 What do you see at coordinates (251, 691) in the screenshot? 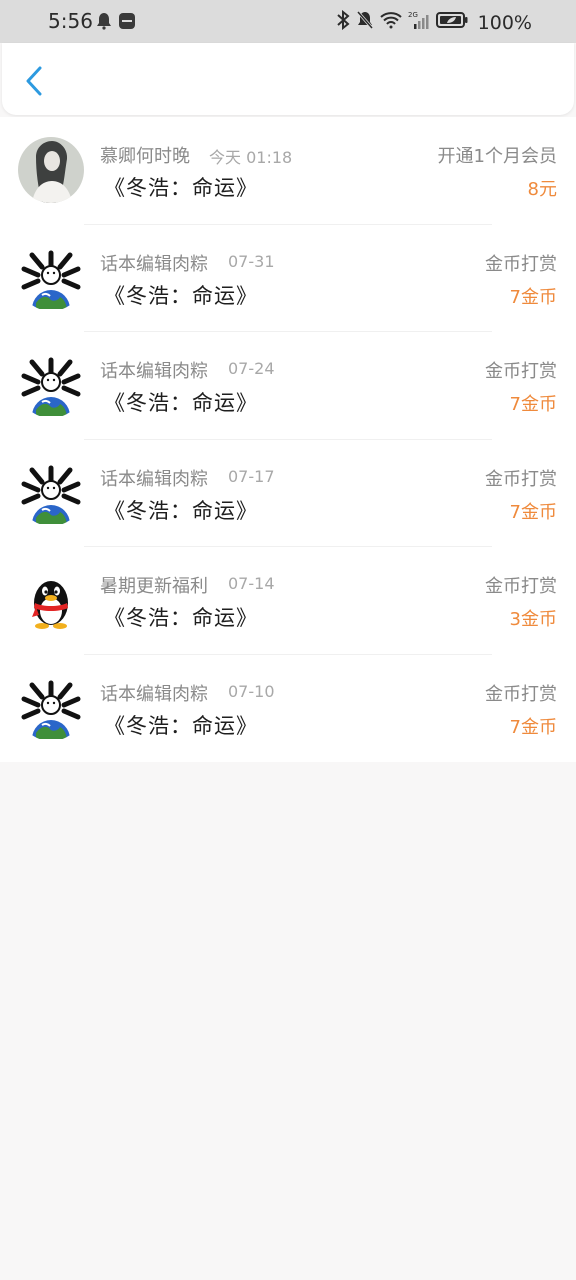
I see `record-time: 07-10` at bounding box center [251, 691].